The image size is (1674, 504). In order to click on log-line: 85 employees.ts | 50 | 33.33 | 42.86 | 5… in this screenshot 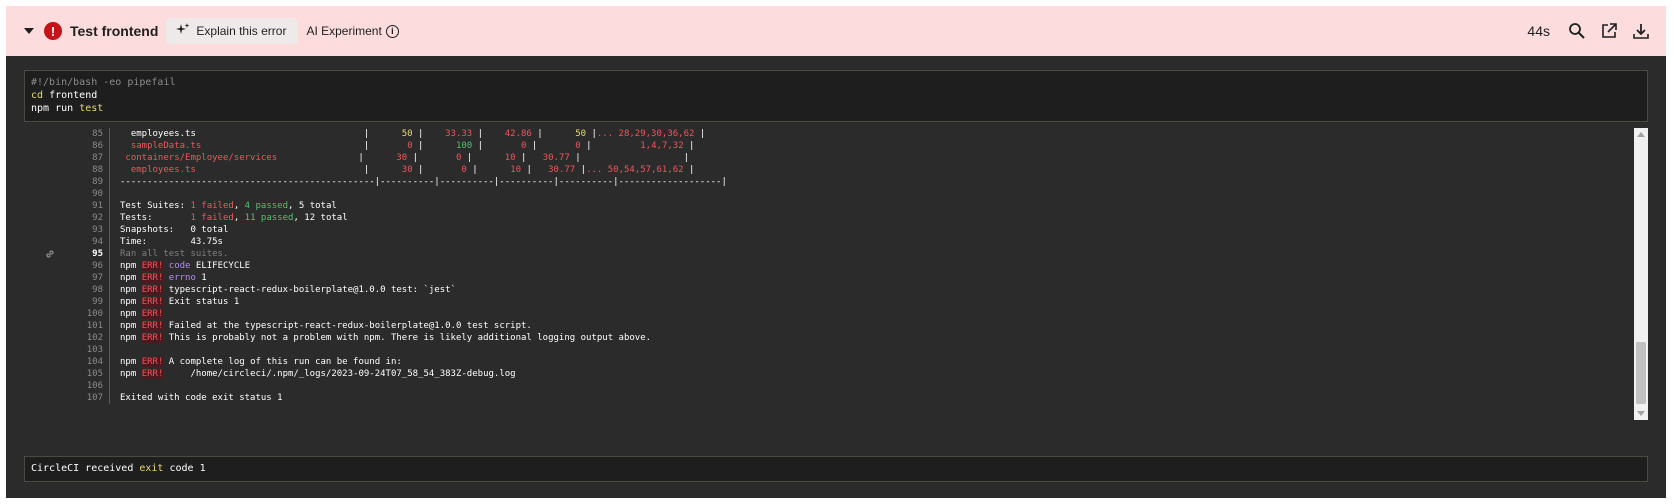, I will do `click(827, 134)`.